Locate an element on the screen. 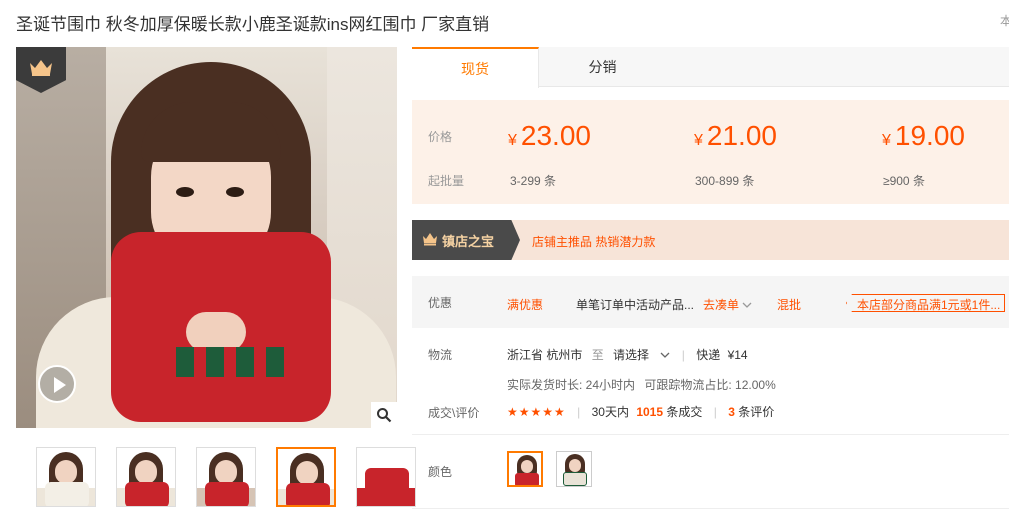  review-suffix: 条评价 is located at coordinates (756, 412).